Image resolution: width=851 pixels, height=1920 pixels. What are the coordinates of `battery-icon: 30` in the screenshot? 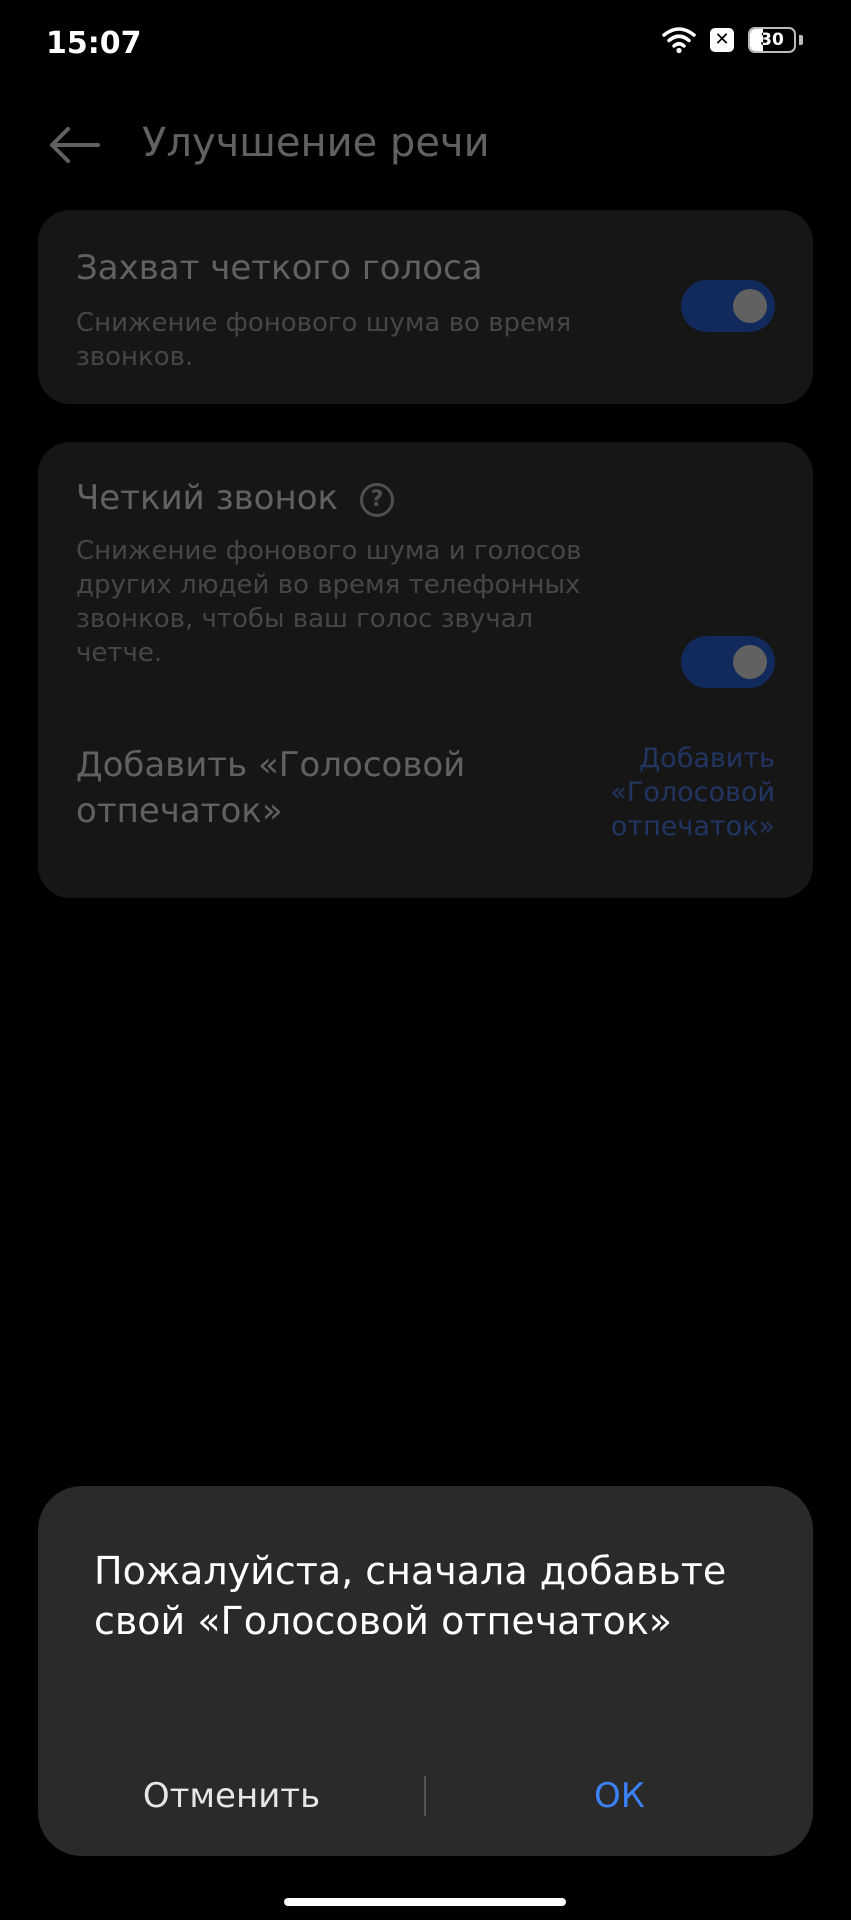 It's located at (772, 40).